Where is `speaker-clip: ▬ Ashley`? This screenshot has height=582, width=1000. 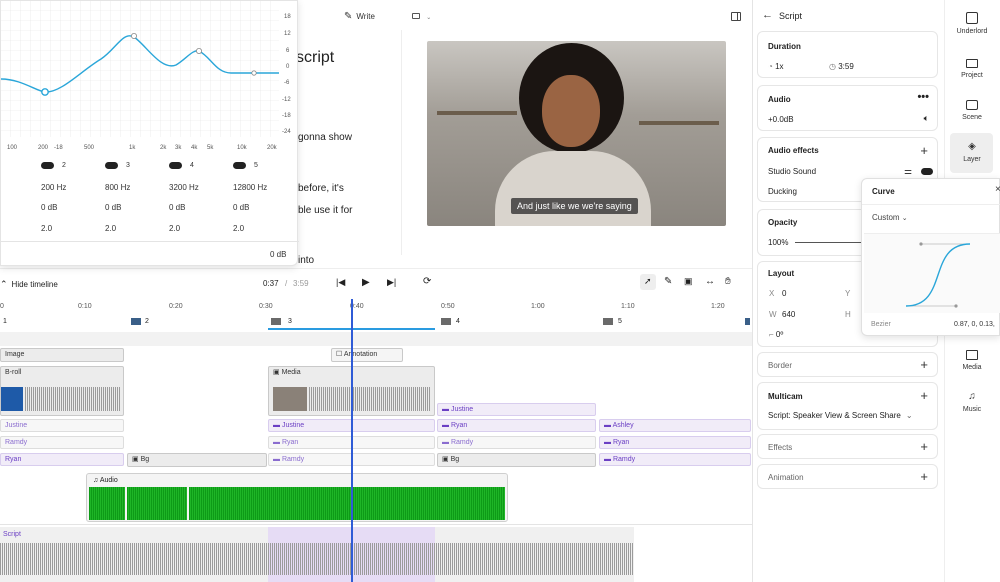
speaker-clip: ▬ Ashley is located at coordinates (675, 425).